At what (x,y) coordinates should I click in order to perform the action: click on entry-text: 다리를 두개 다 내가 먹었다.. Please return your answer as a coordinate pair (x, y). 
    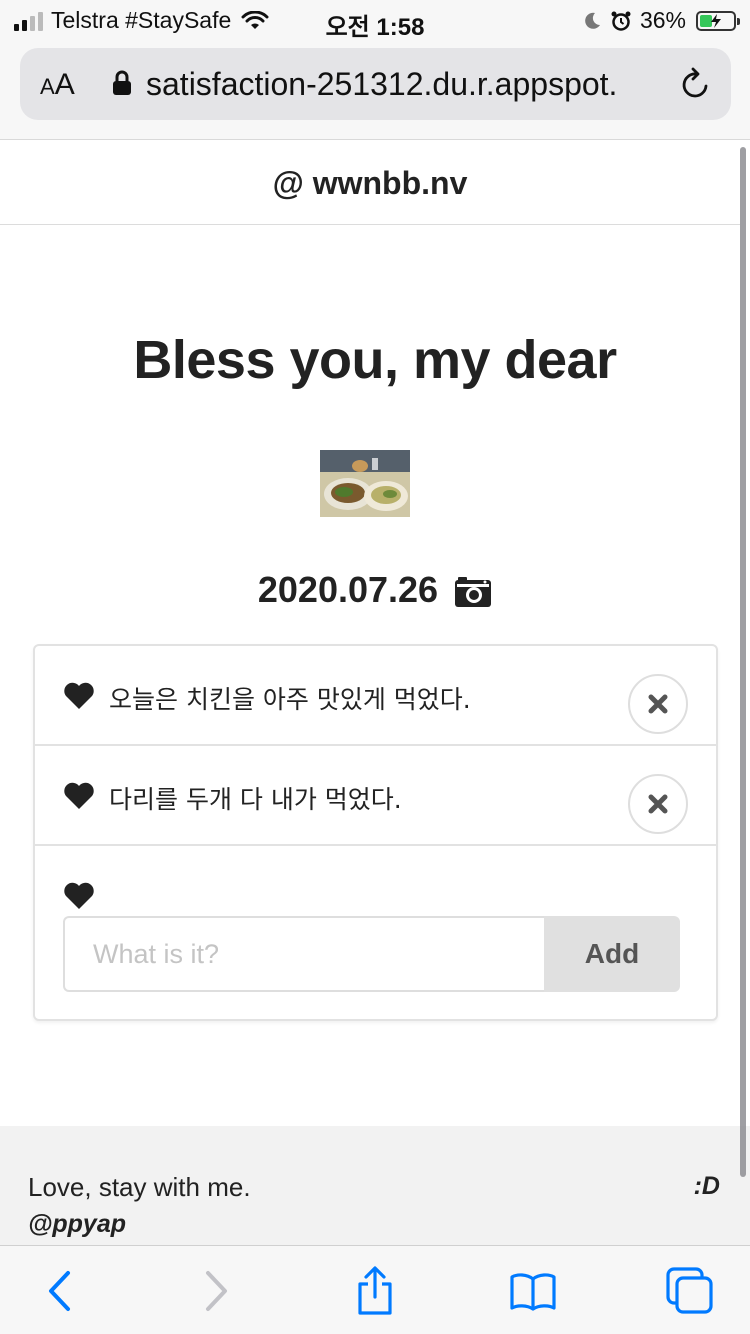
    Looking at the image, I should click on (255, 799).